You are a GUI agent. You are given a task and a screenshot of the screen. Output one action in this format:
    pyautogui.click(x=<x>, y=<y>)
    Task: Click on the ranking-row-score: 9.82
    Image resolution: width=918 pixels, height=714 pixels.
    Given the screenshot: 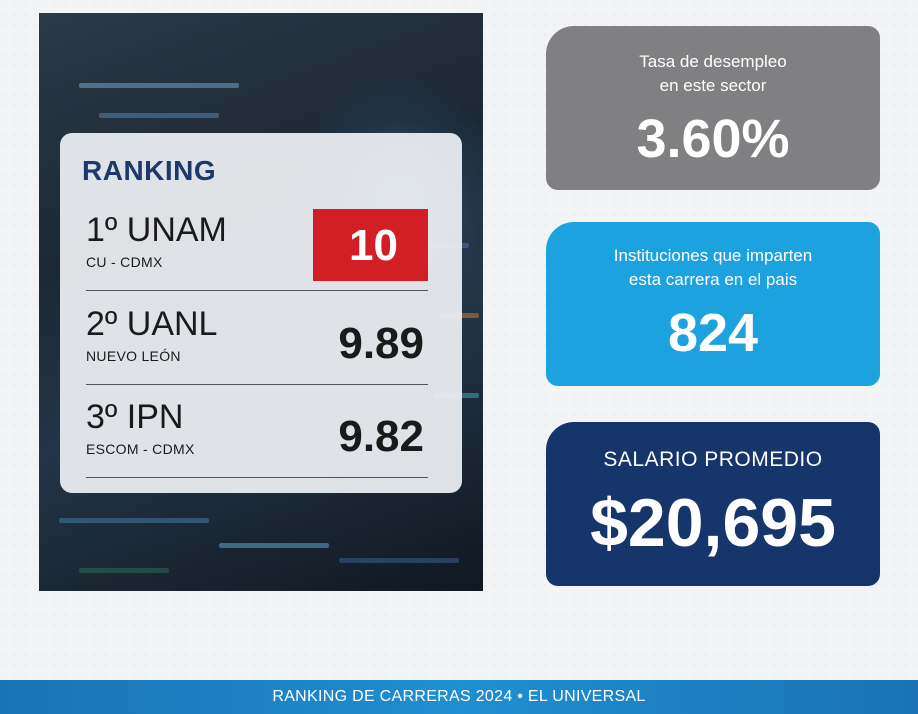 What is the action you would take?
    pyautogui.click(x=381, y=436)
    